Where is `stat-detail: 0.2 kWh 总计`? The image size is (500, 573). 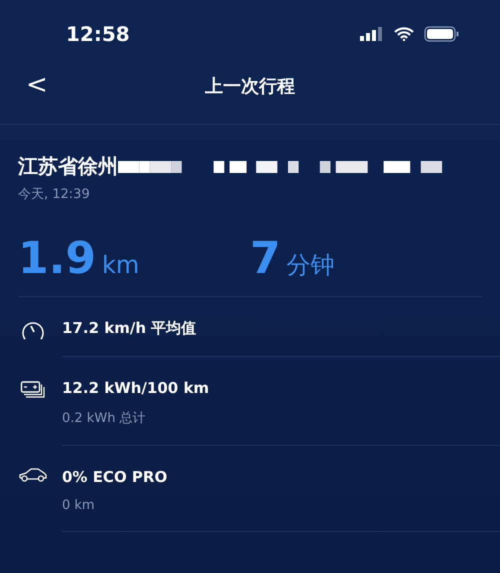
stat-detail: 0.2 kWh 总计 is located at coordinates (104, 418).